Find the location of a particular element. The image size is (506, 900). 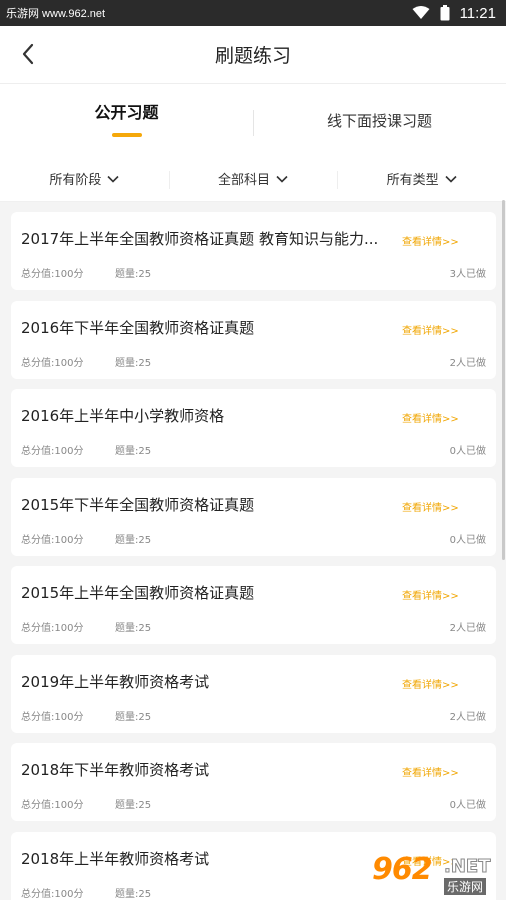

tab-public-exercises: 公开习题 is located at coordinates (126, 120).